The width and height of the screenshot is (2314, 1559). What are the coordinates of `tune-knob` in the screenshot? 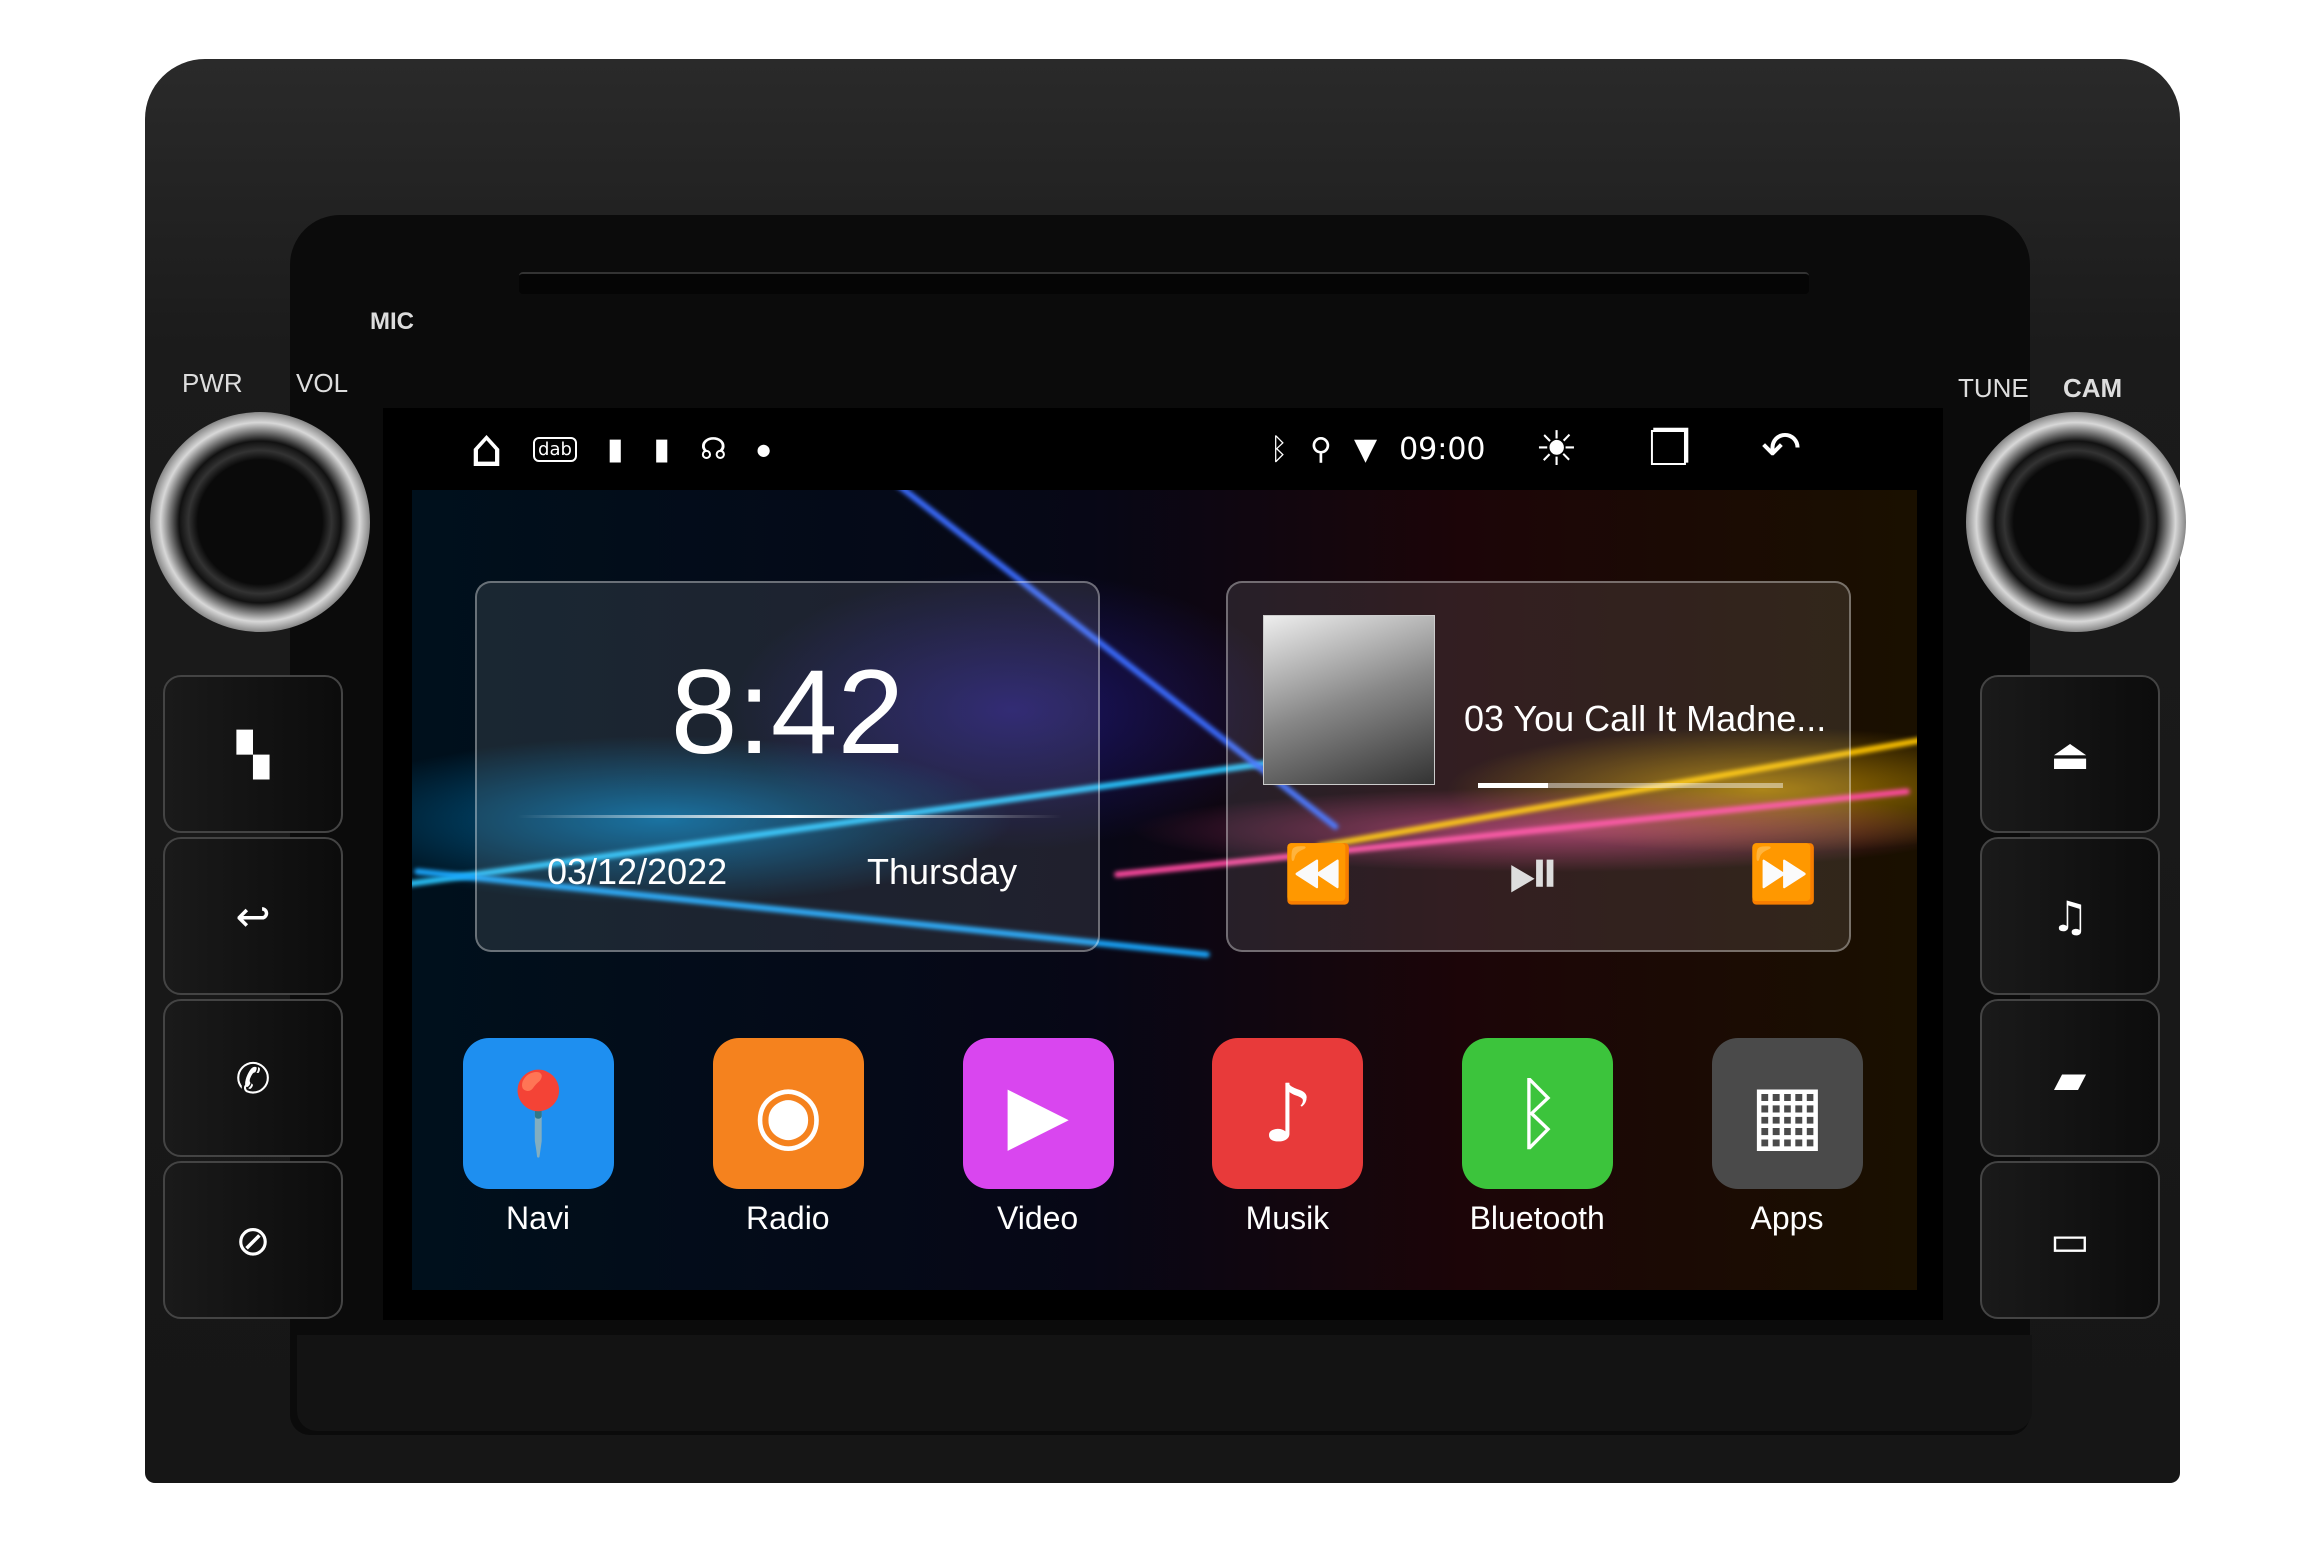 It's located at (2076, 522).